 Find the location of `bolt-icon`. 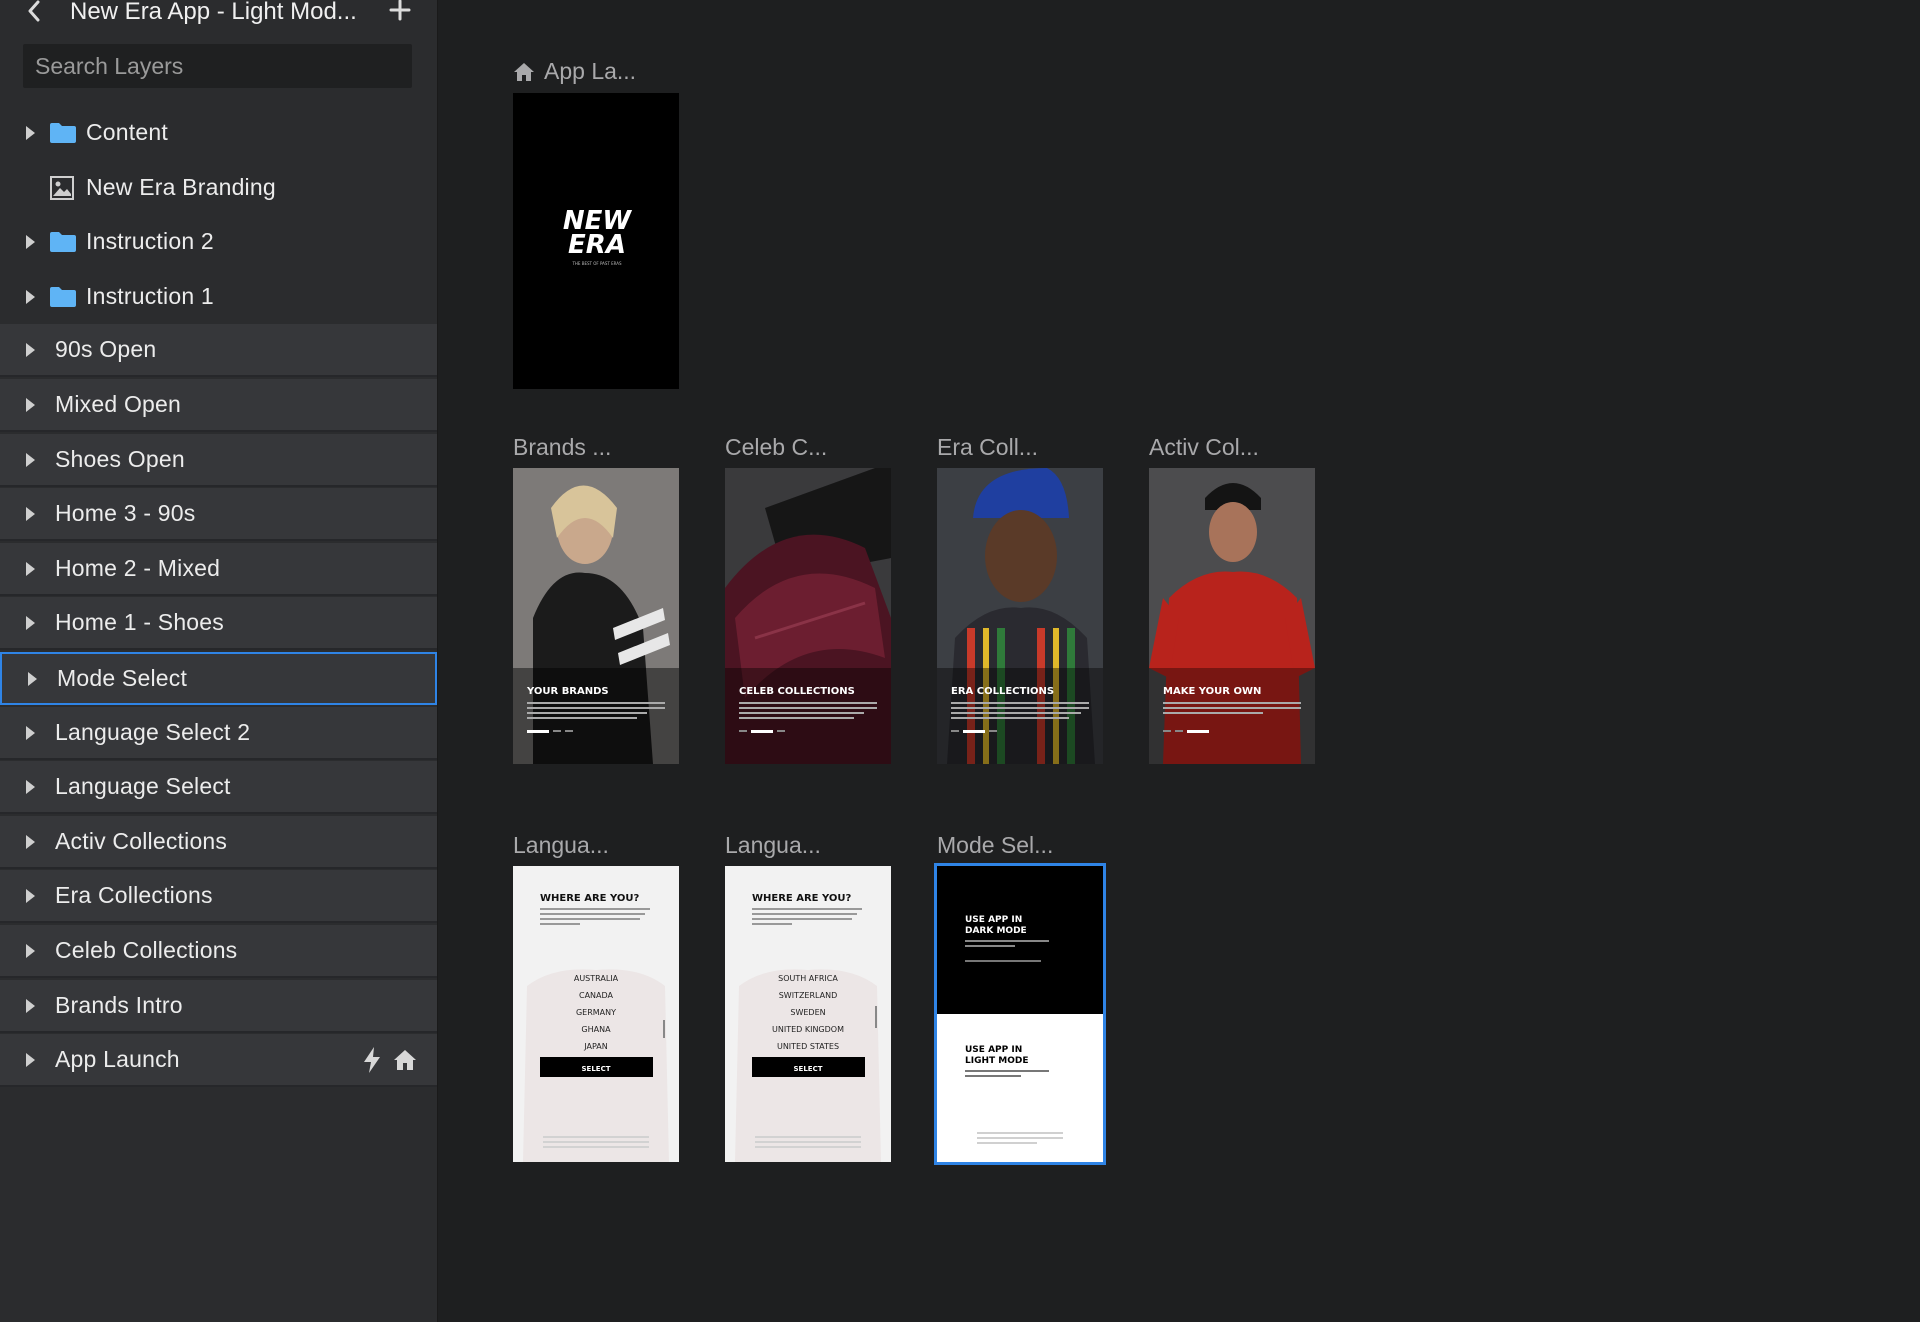

bolt-icon is located at coordinates (372, 1060).